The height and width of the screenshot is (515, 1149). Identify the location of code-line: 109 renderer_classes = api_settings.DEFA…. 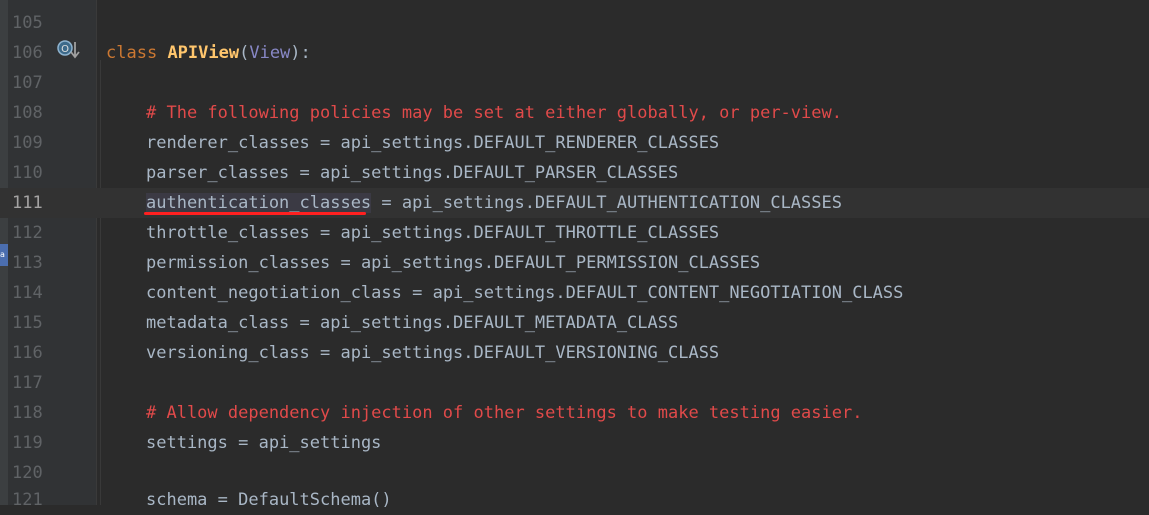
(574, 143).